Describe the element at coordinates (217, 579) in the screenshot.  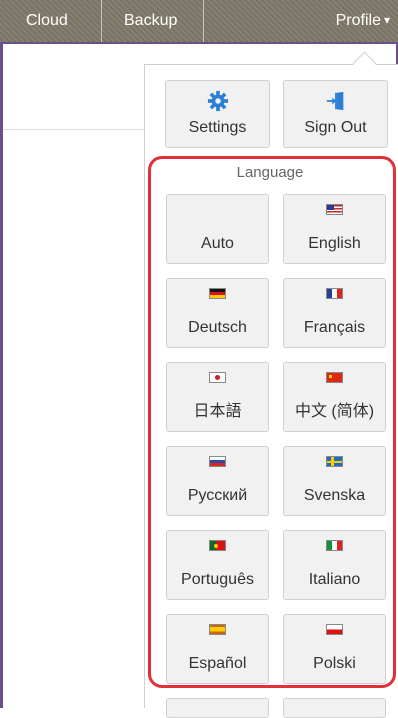
I see `language-label: Português` at that location.